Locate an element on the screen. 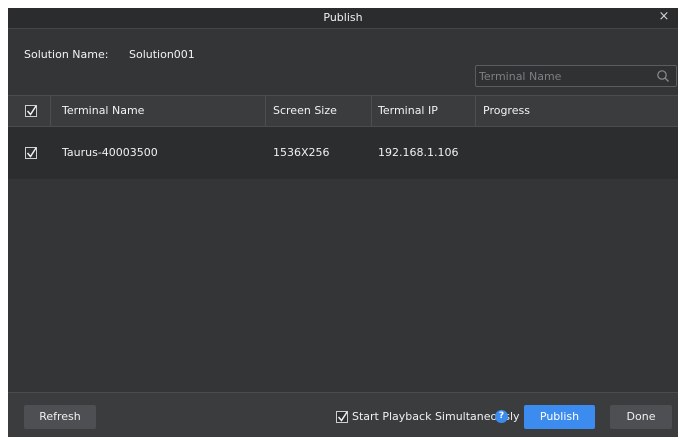 This screenshot has width=678, height=437. column-header-progress: Progress is located at coordinates (506, 111).